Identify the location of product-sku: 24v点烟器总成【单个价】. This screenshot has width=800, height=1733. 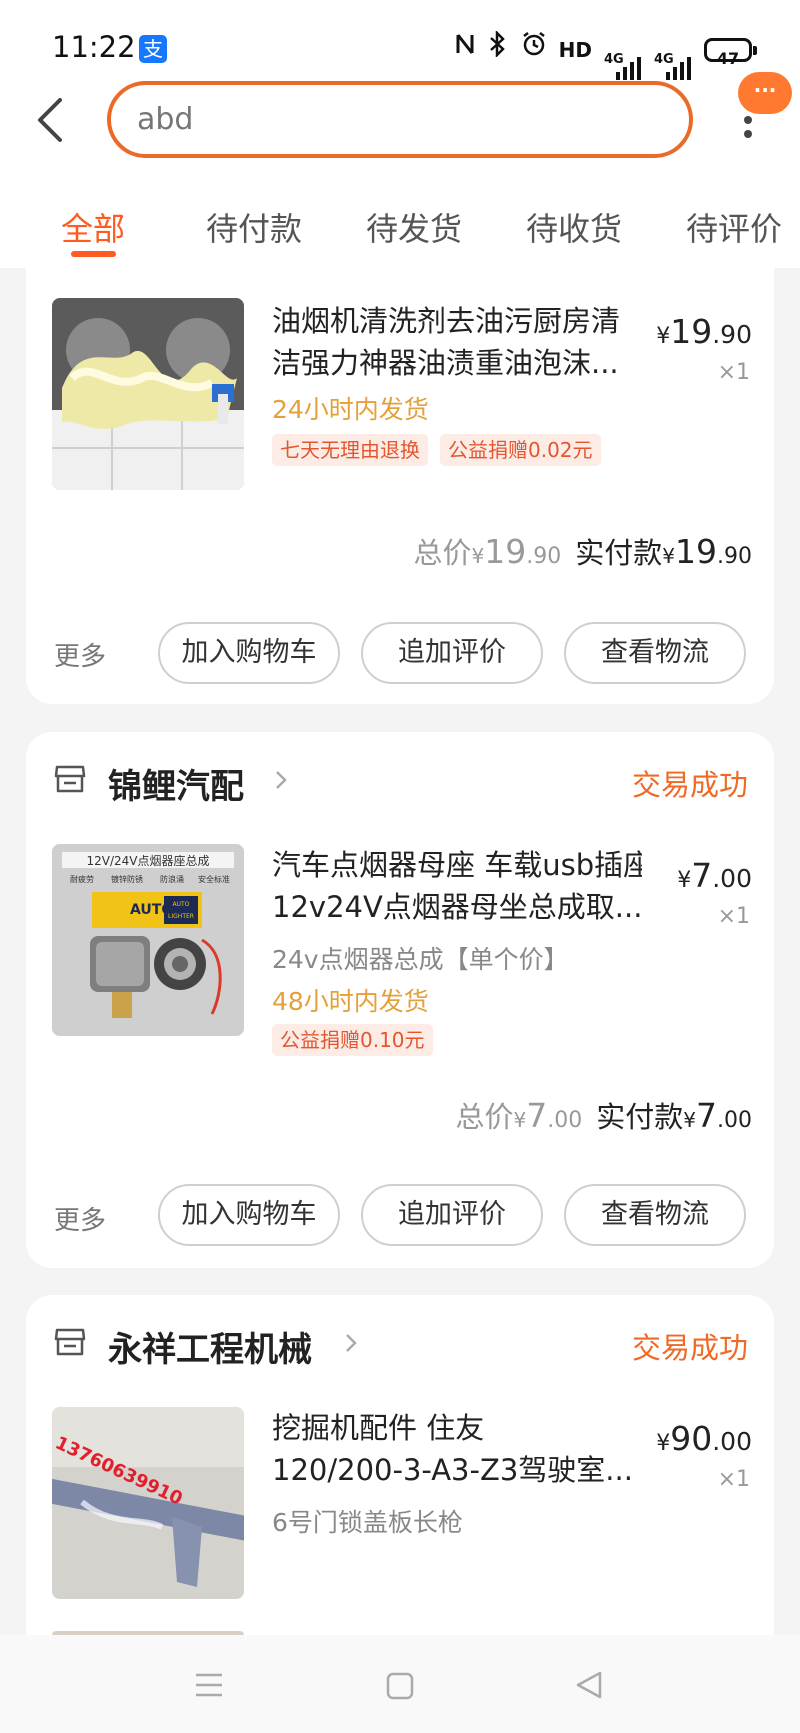
(420, 959).